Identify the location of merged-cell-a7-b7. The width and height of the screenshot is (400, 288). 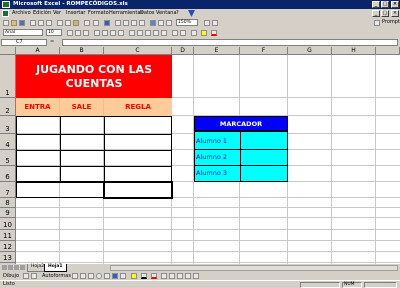
(60, 190).